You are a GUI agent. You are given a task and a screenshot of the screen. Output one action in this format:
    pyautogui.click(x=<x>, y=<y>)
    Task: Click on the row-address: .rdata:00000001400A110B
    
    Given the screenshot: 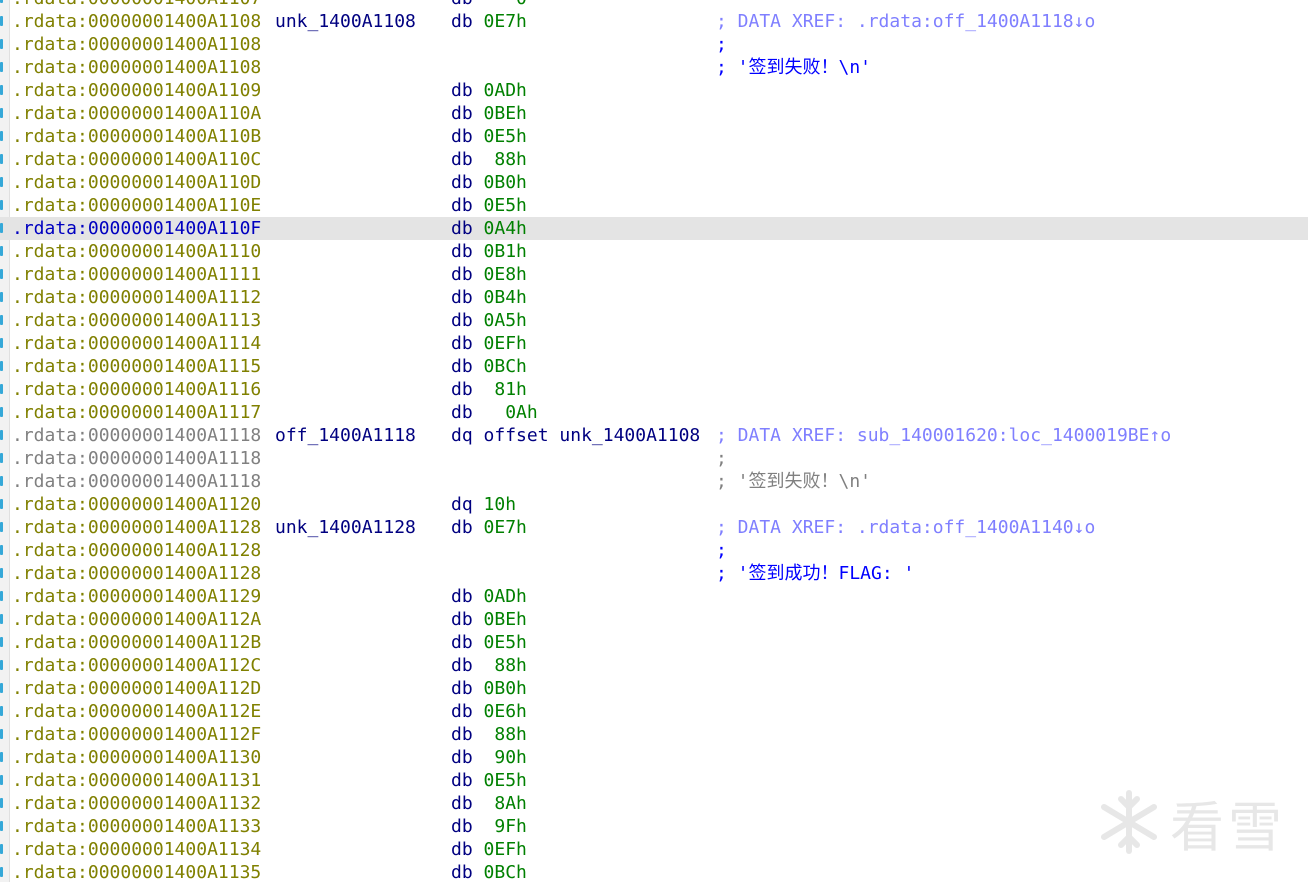 What is the action you would take?
    pyautogui.click(x=136, y=136)
    